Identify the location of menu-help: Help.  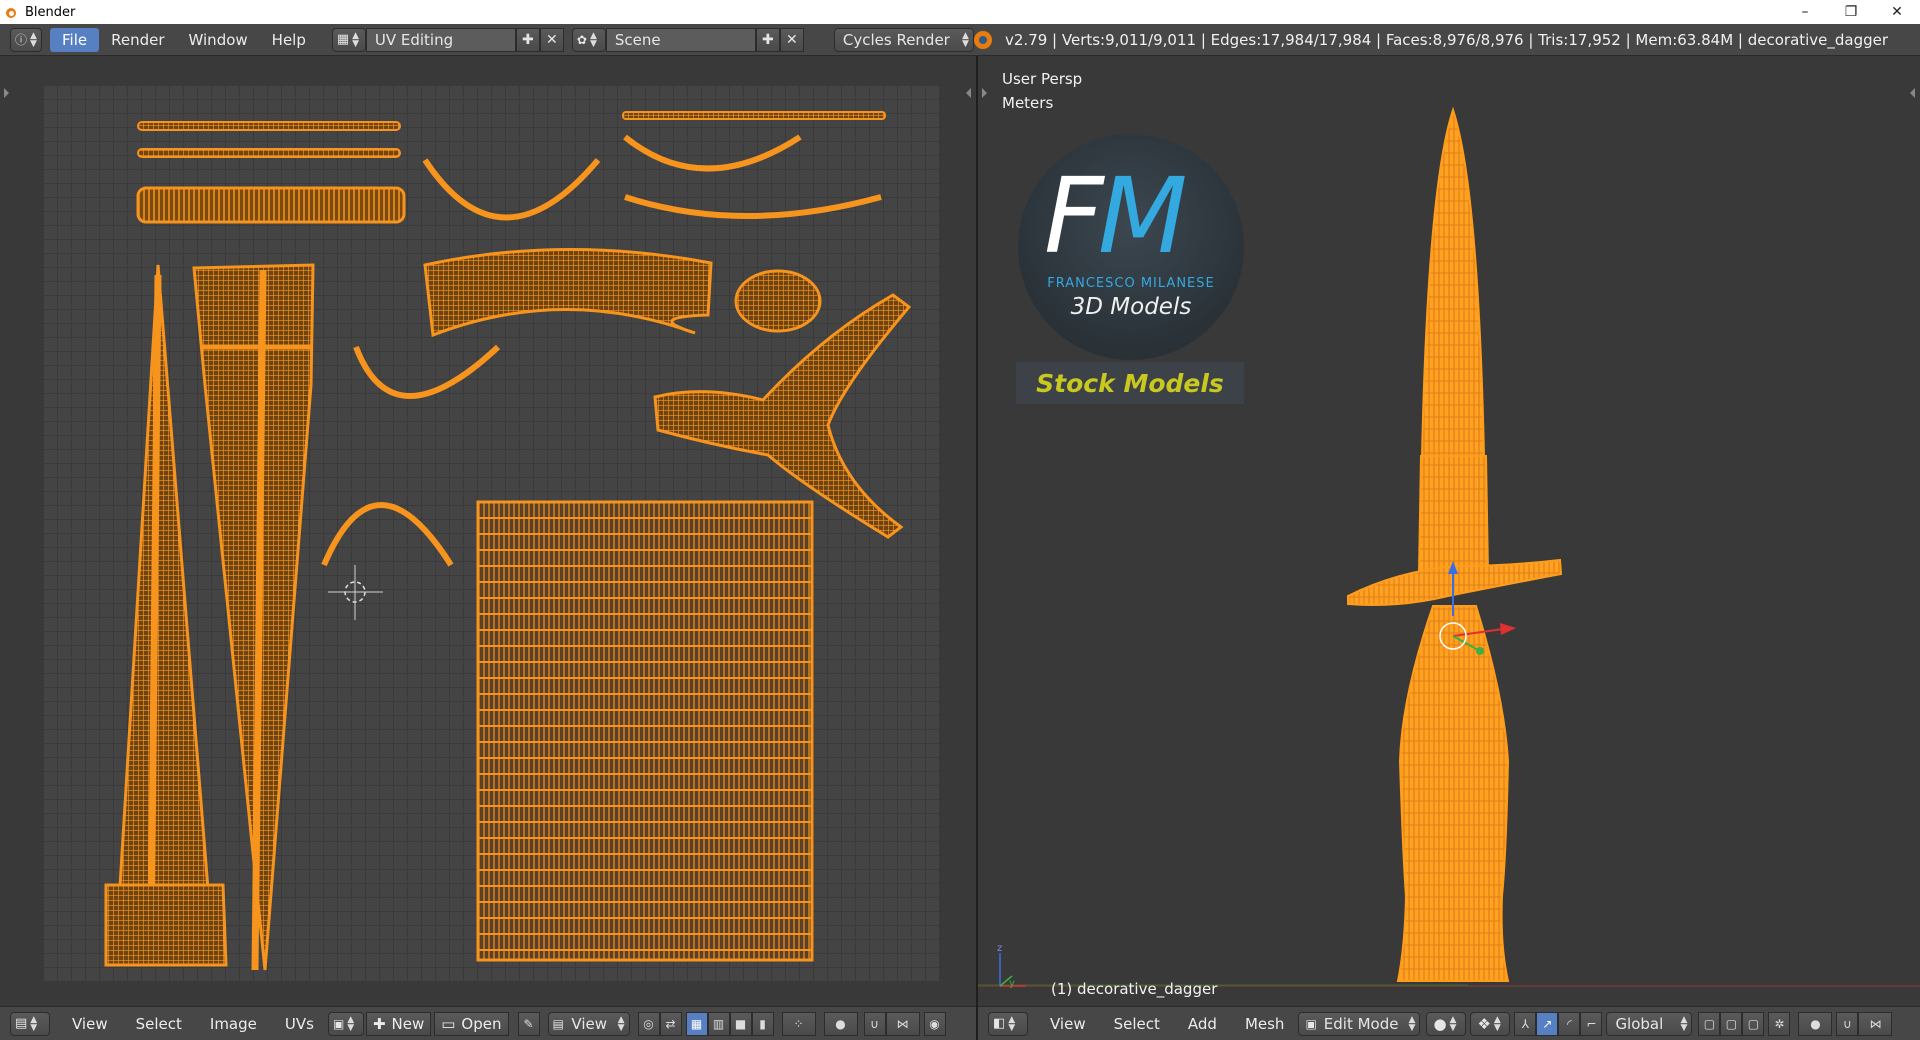
(289, 40).